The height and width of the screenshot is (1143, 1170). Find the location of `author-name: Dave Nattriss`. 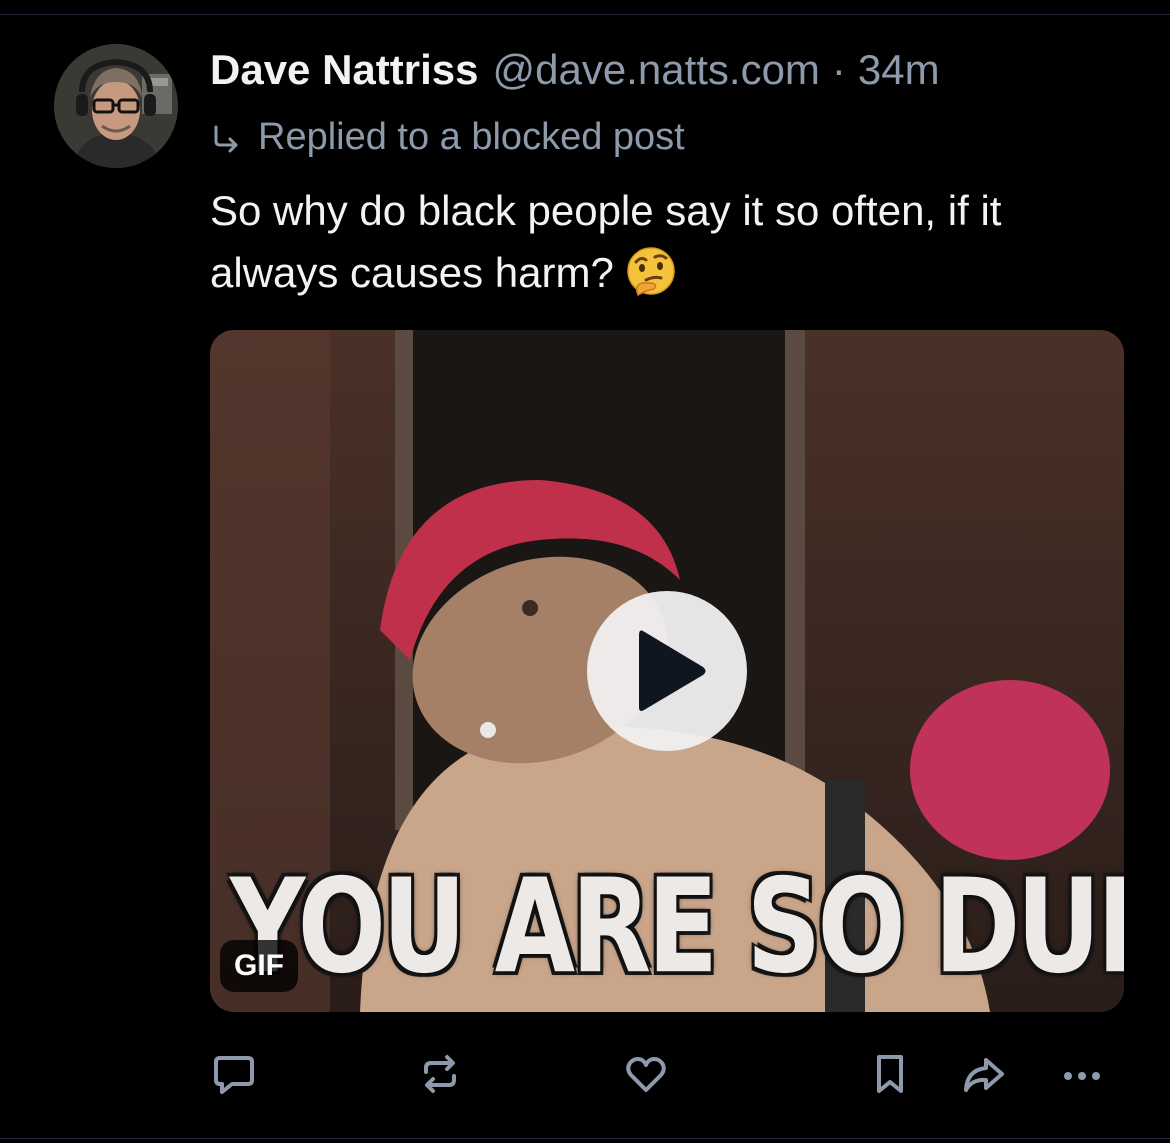

author-name: Dave Nattriss is located at coordinates (344, 70).